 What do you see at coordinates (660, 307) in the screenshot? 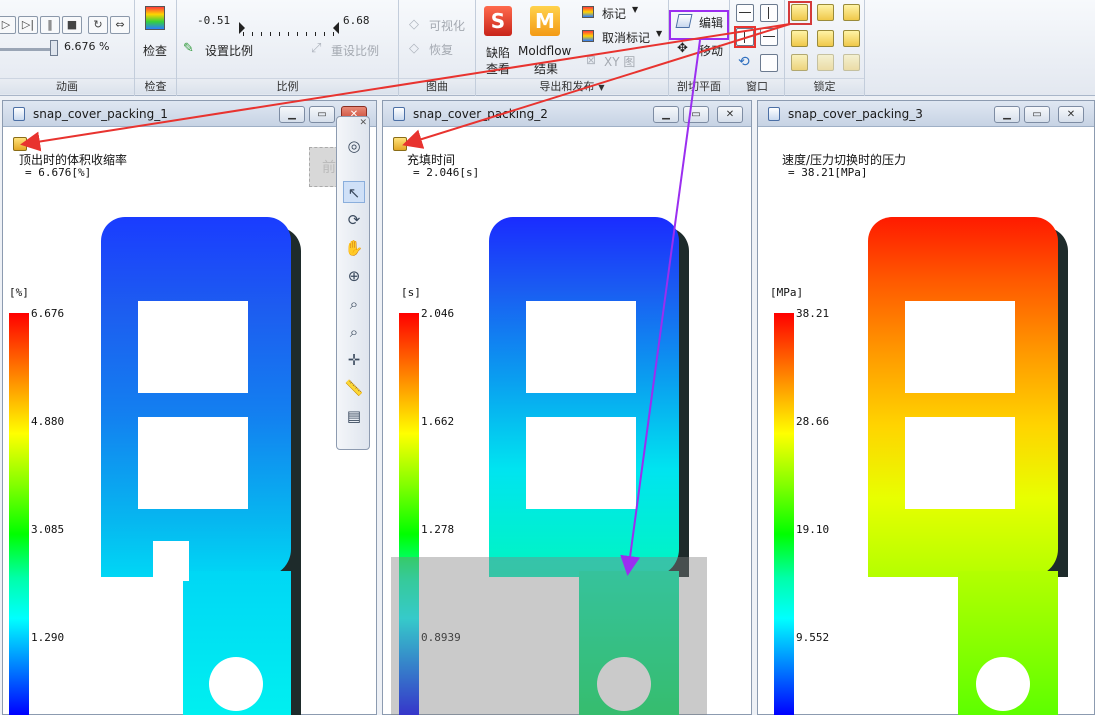
I see `purple-arrow-to-cut-plane` at bounding box center [660, 307].